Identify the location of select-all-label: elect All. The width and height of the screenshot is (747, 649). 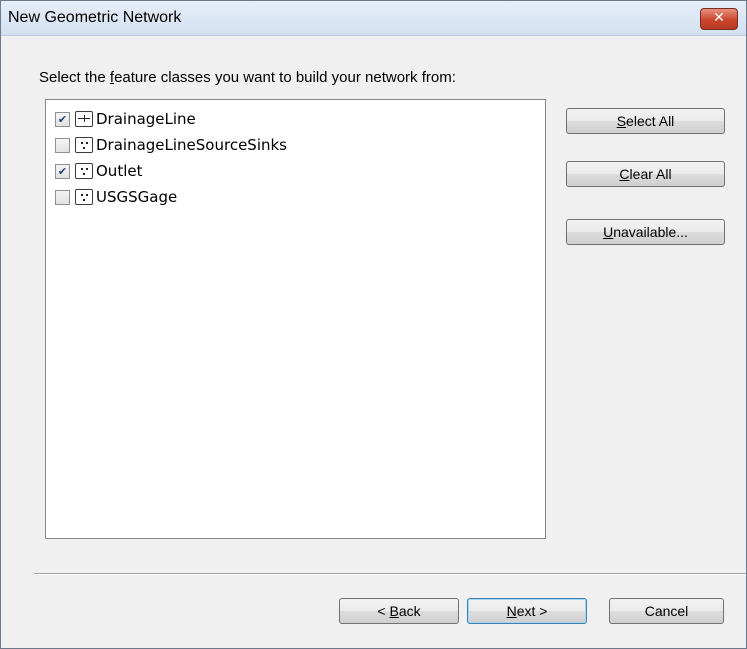
(650, 121).